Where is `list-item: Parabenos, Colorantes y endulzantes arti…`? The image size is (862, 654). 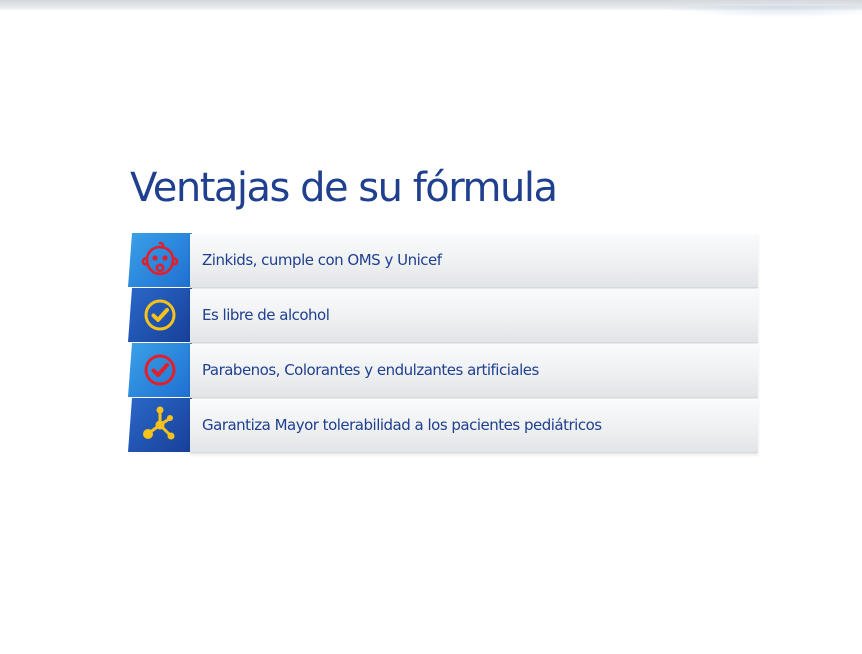
list-item: Parabenos, Colorantes y endulzantes arti… is located at coordinates (444, 370).